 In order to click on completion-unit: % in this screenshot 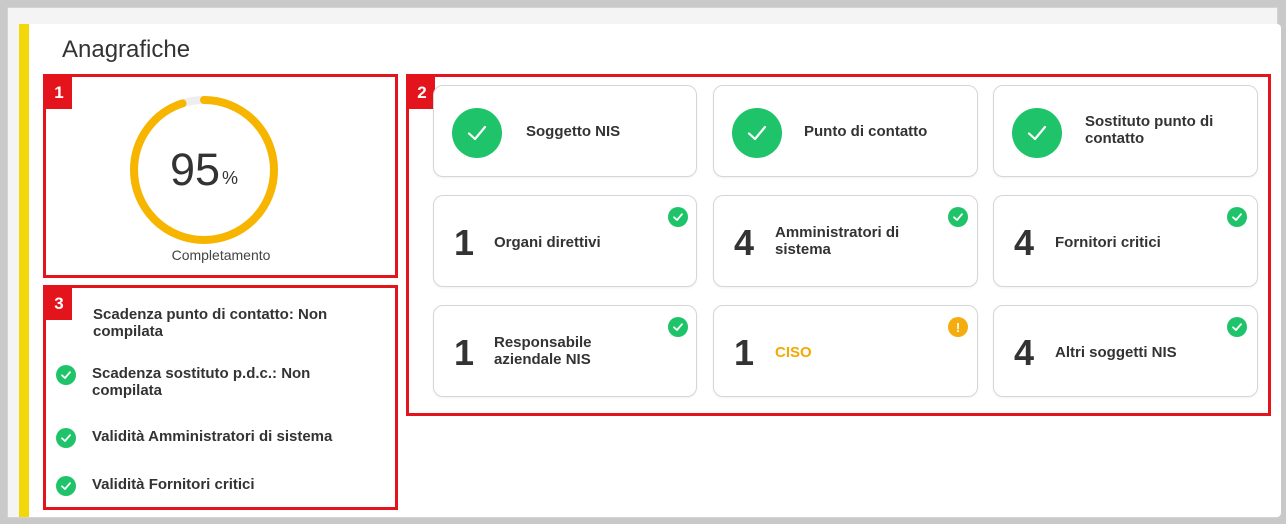, I will do `click(230, 177)`.